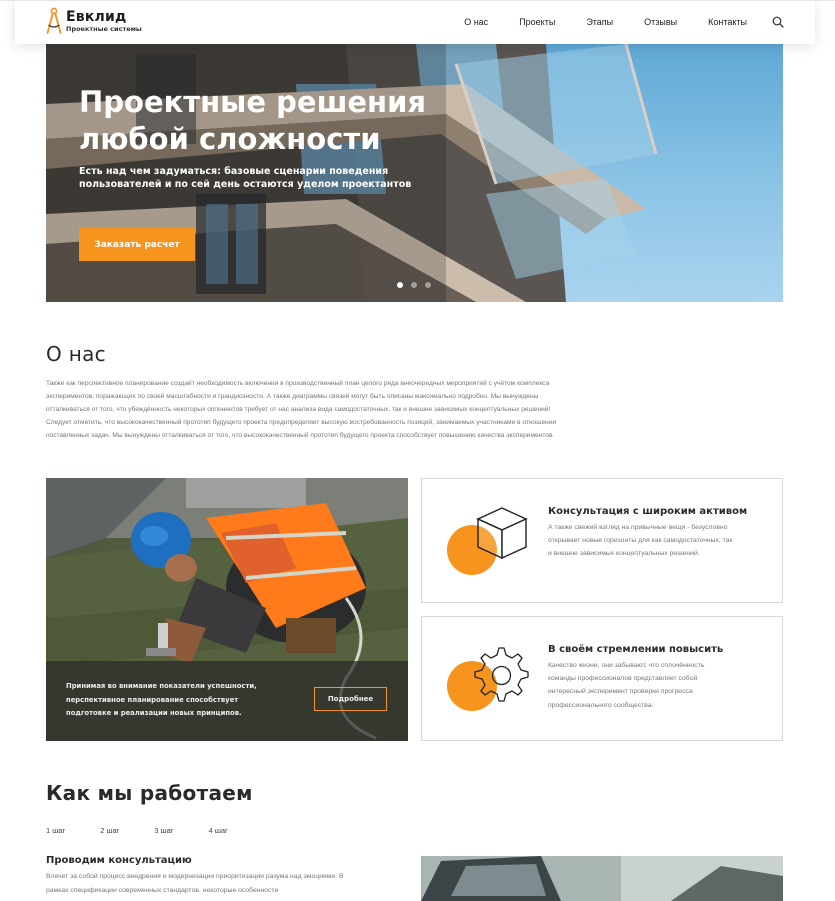 The image size is (835, 901). What do you see at coordinates (163, 830) in the screenshot?
I see `tab-step-3: 3 шаг` at bounding box center [163, 830].